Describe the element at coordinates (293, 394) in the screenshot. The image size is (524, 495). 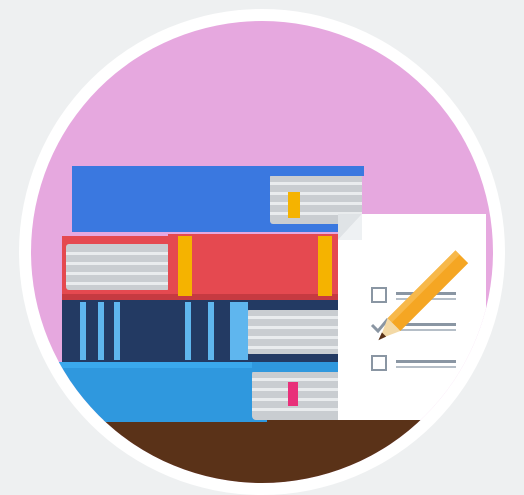
I see `bookmark-pink` at that location.